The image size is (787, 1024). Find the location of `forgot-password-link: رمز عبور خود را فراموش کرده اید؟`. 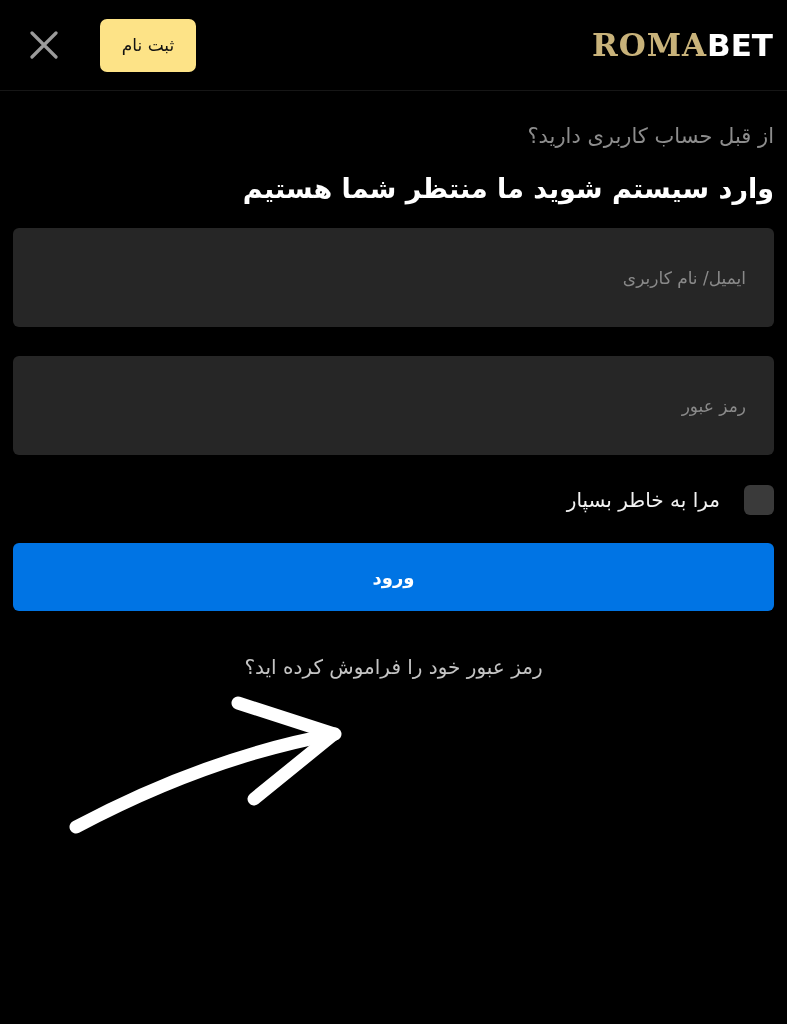

forgot-password-link: رمز عبور خود را فراموش کرده اید؟ is located at coordinates (393, 667).